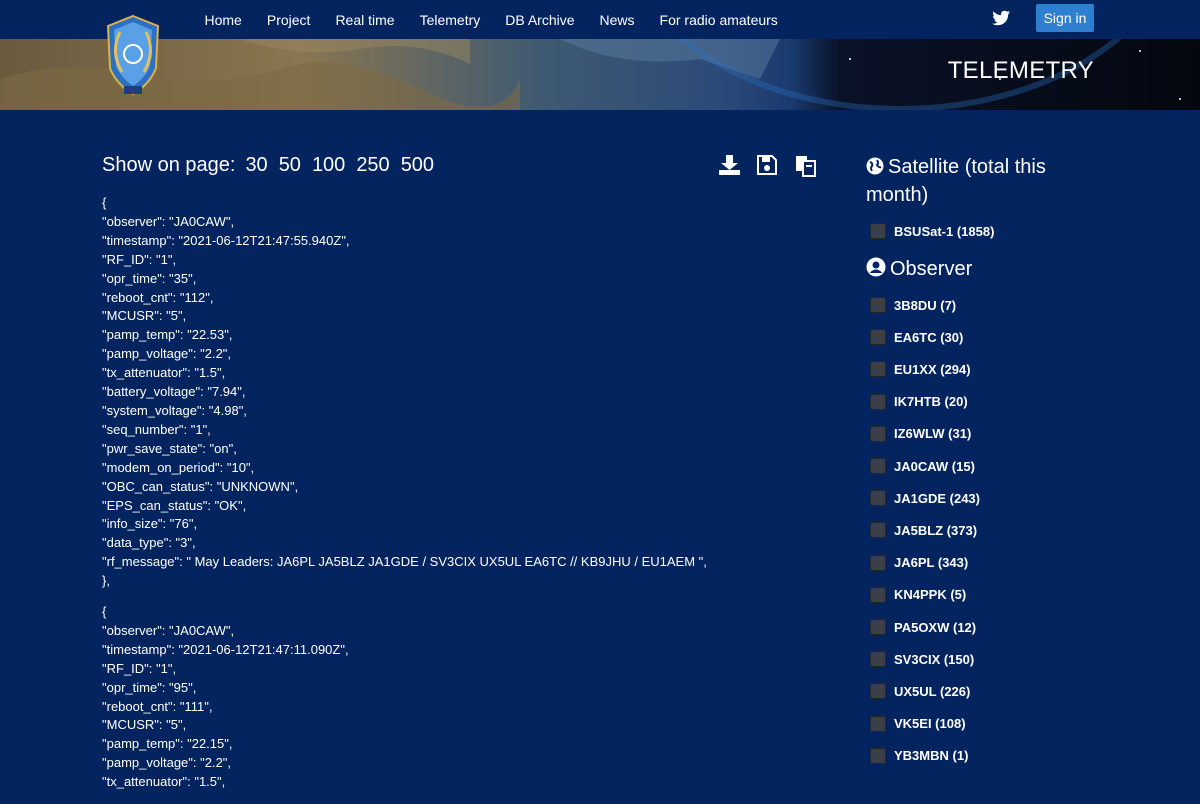 The height and width of the screenshot is (804, 1200). I want to click on observer-filter-item: EU1XX (294), so click(920, 369).